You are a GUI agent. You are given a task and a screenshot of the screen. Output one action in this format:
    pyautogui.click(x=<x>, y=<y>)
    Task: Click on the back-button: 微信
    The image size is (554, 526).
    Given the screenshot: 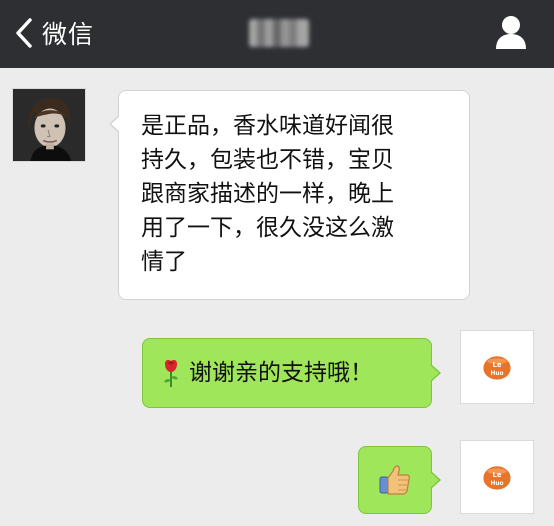 What is the action you would take?
    pyautogui.click(x=53, y=33)
    